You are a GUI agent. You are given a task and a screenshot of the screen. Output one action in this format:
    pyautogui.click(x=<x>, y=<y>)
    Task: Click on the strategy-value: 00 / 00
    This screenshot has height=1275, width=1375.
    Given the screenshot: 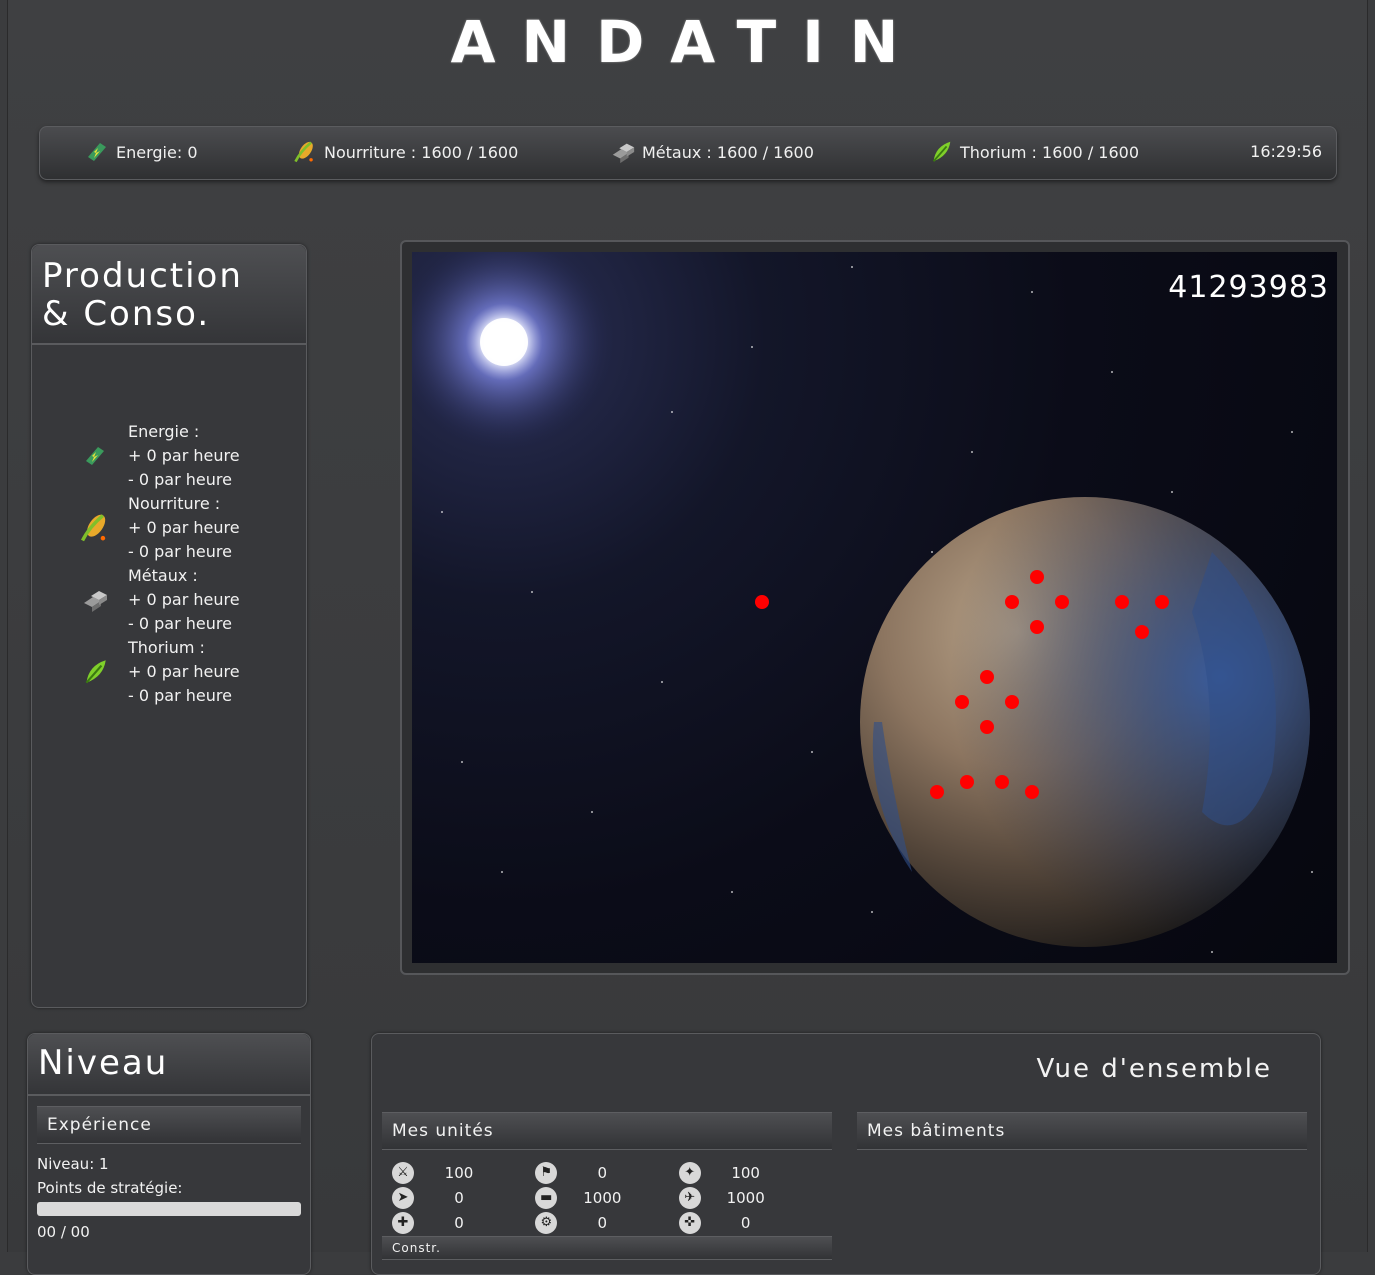 What is the action you would take?
    pyautogui.click(x=63, y=1232)
    